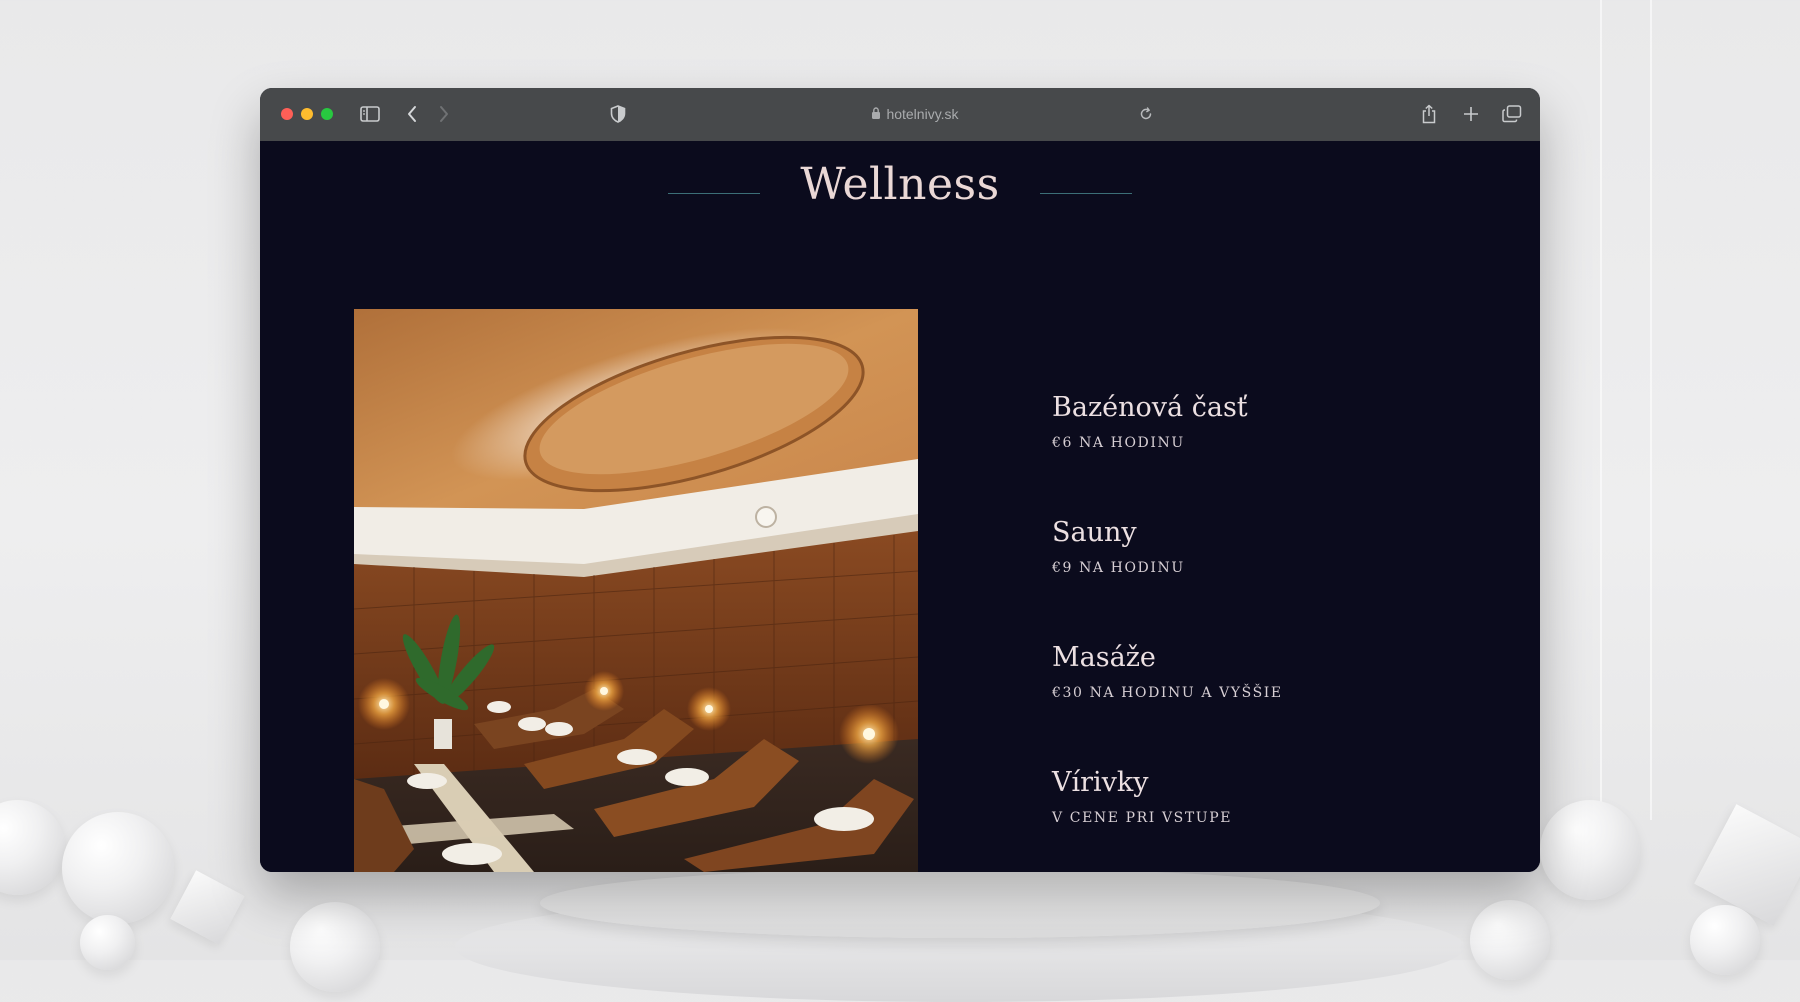  What do you see at coordinates (307, 114) in the screenshot?
I see `minimize-window-button` at bounding box center [307, 114].